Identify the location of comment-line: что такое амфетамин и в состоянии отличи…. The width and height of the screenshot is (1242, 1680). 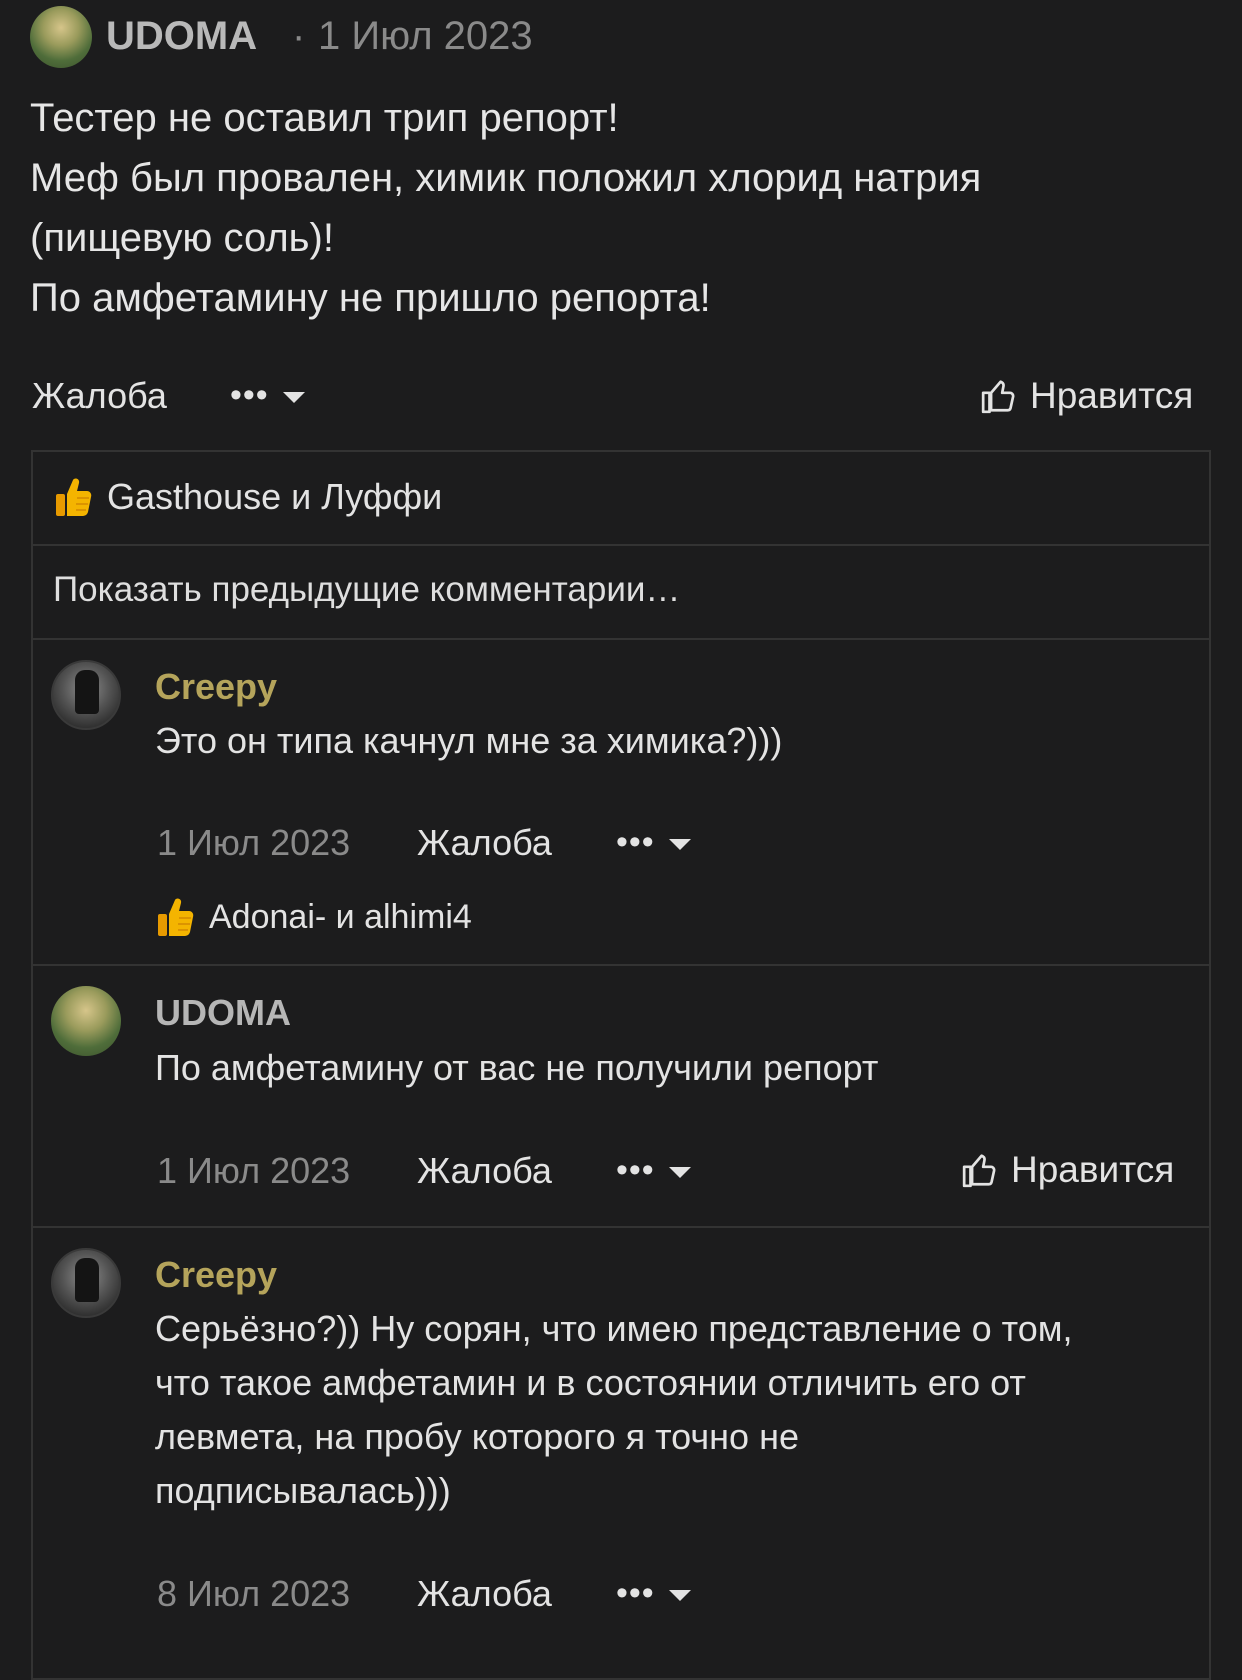
(590, 1382).